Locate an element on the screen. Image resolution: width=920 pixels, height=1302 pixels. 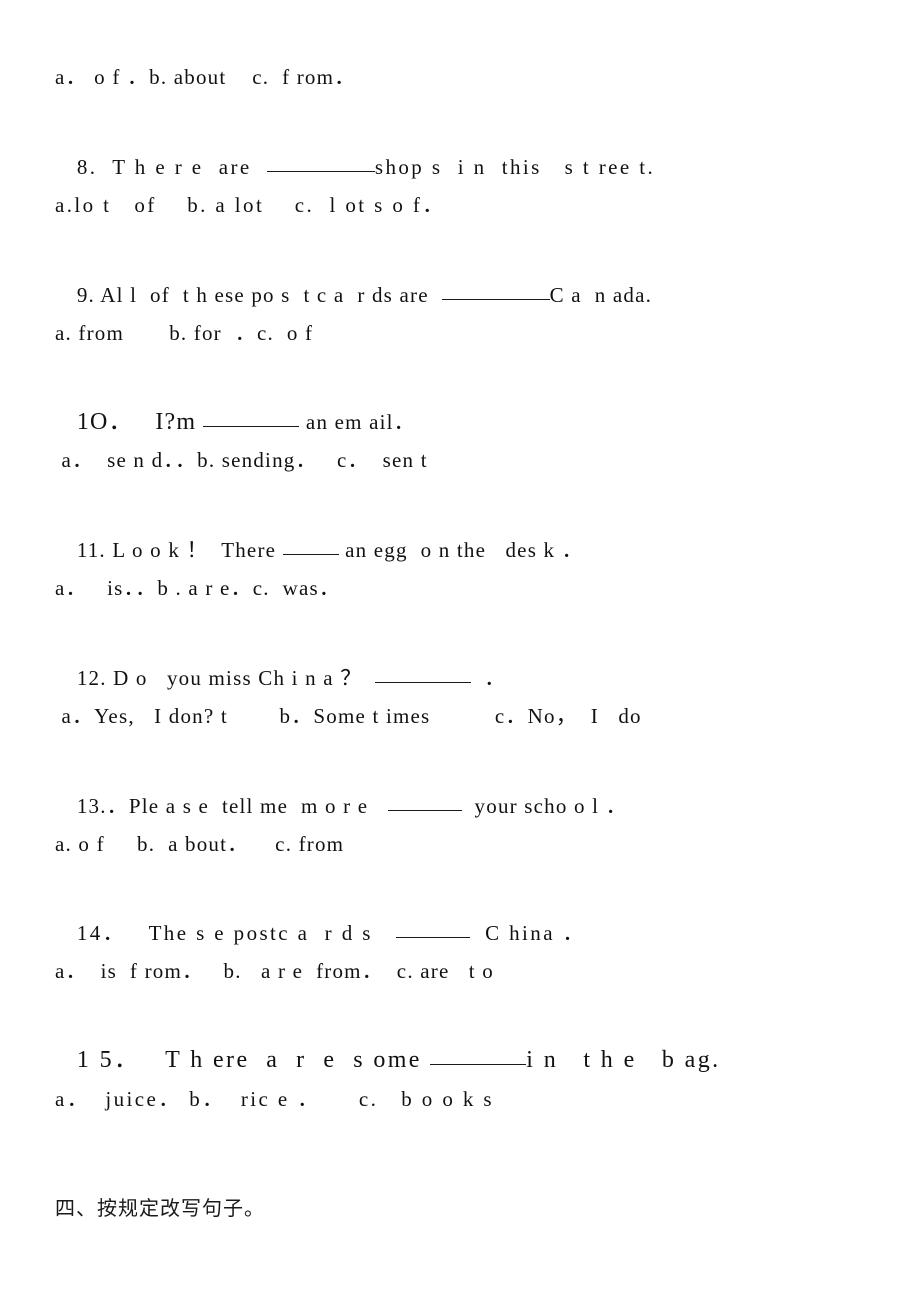
options-line-11: a． is．．b . a r e．c. was． is located at coordinates (198, 588).